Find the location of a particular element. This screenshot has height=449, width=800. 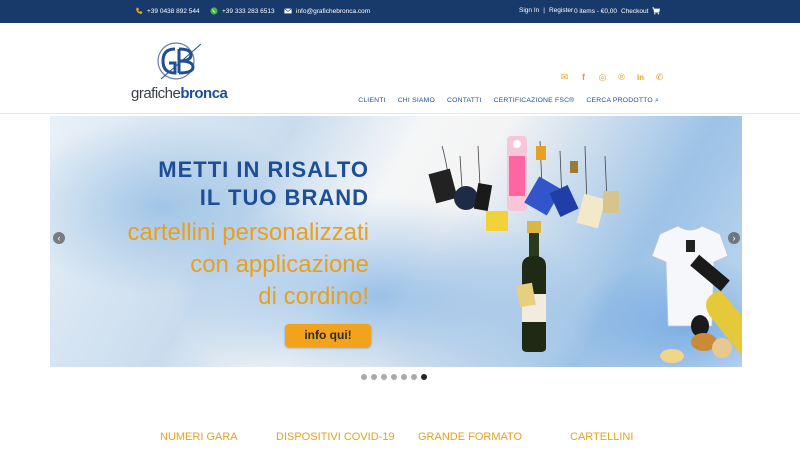

register-link: Register is located at coordinates (561, 10).